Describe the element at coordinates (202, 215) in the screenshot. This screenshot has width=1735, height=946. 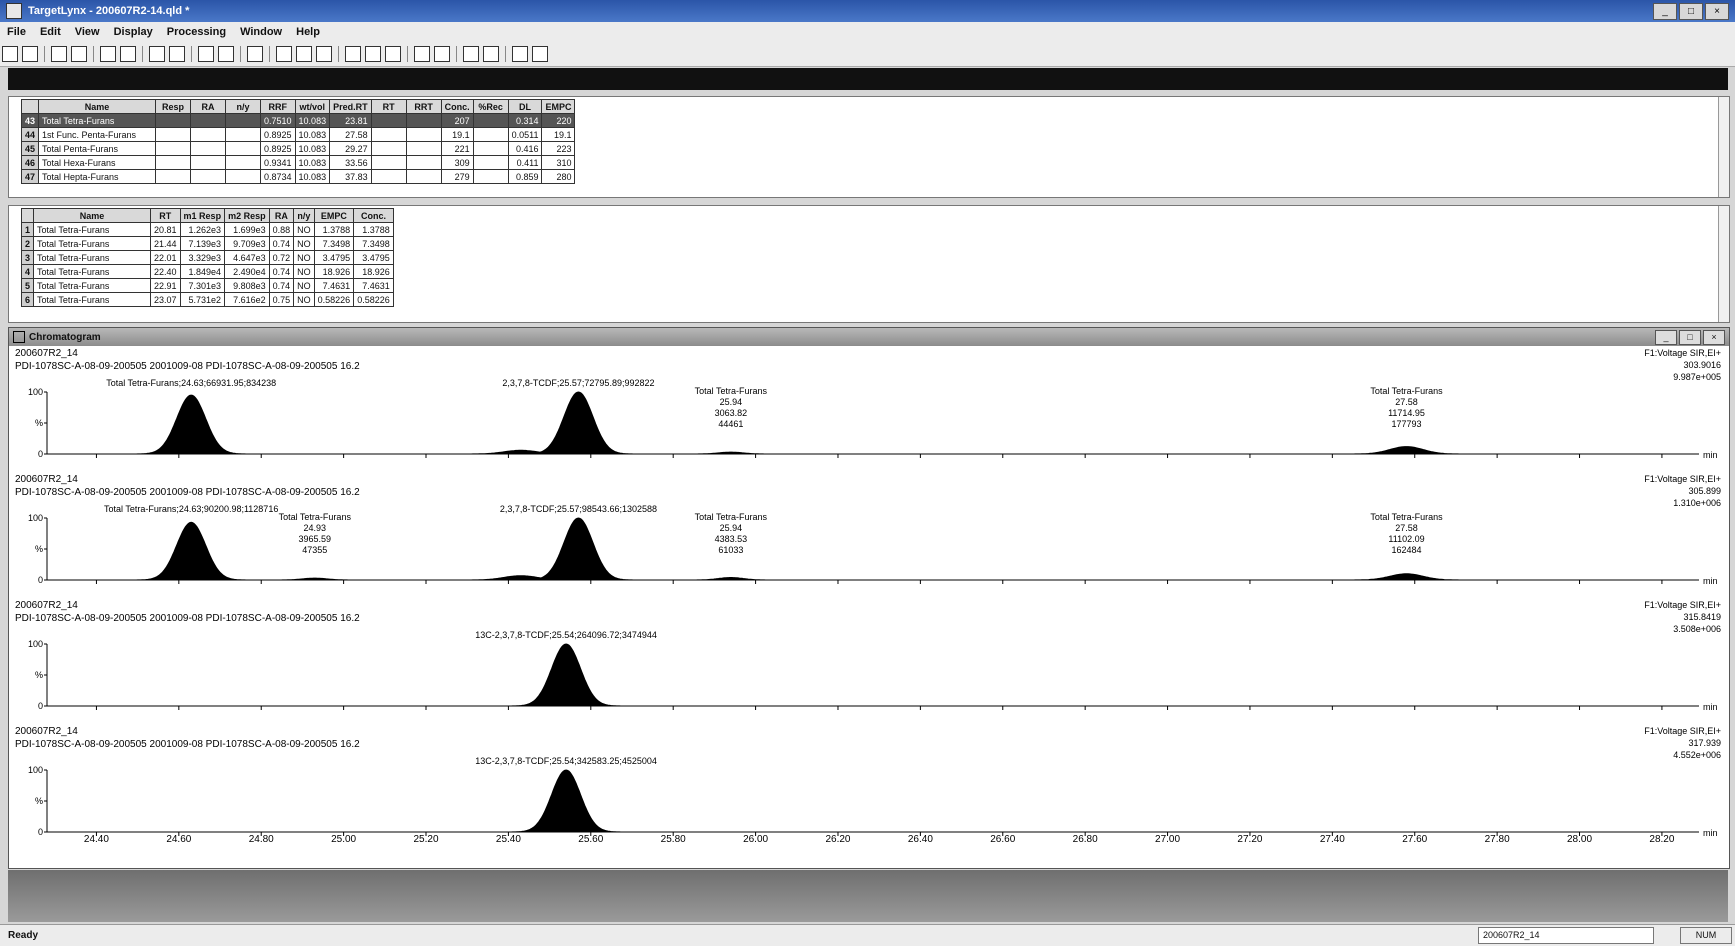
I see `column-header: m1 Resp` at that location.